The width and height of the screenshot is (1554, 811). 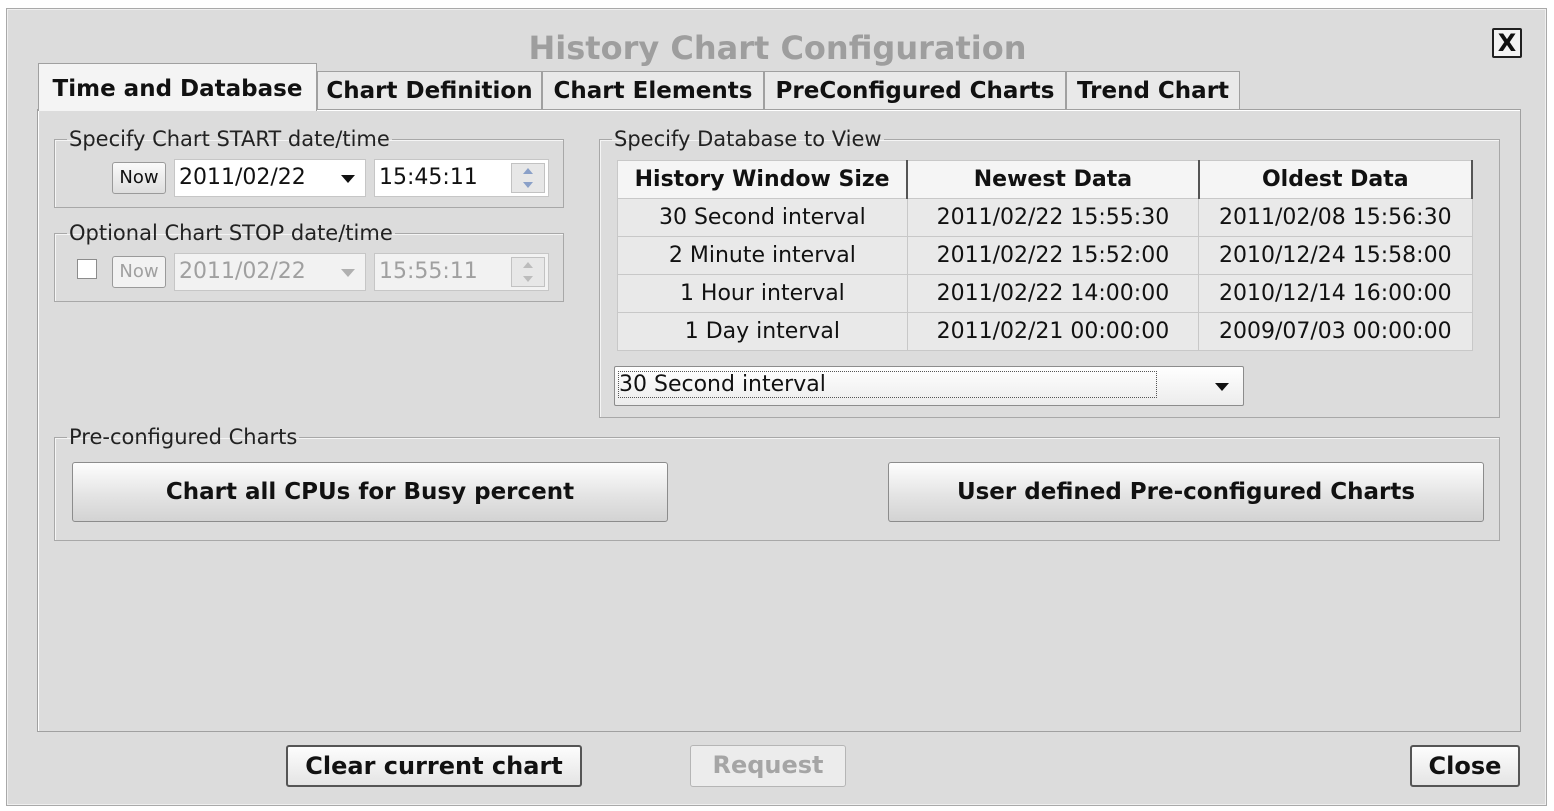 I want to click on start-time-input: 15:45:11, so click(x=461, y=178).